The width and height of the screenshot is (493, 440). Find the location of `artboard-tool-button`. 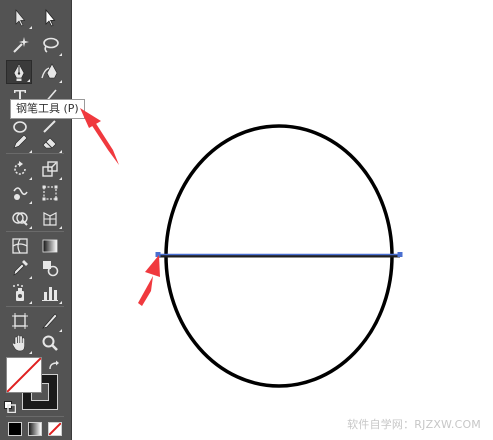

artboard-tool-button is located at coordinates (20, 321).